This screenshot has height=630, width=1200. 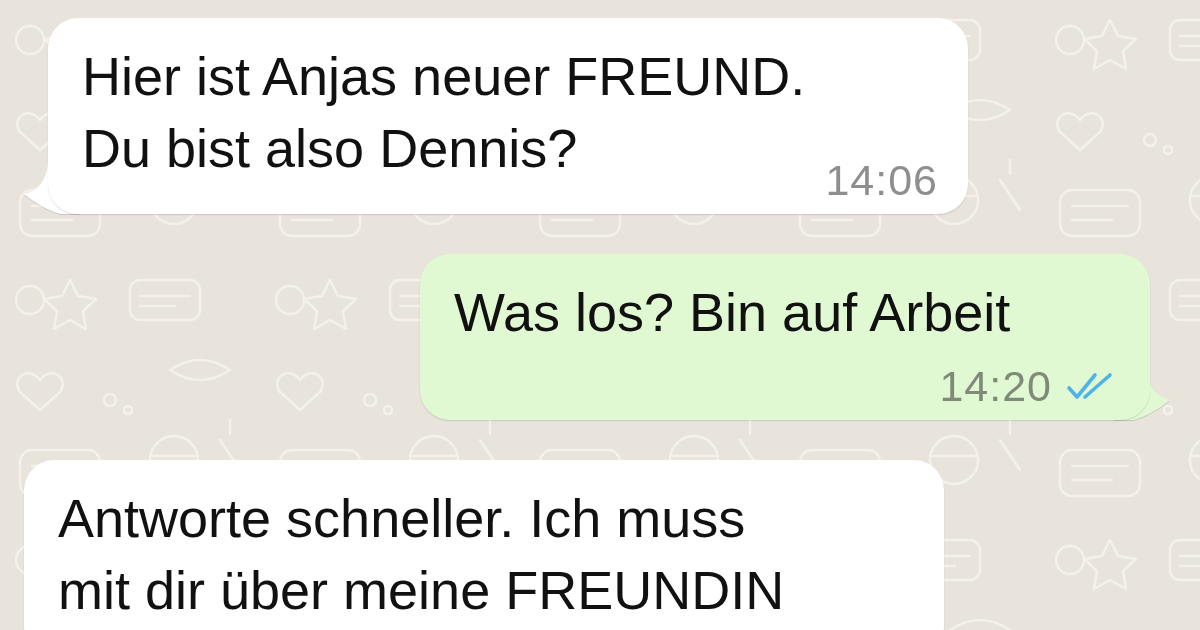 What do you see at coordinates (444, 112) in the screenshot?
I see `message-text: Hier ist Anjas neuer FREUND. Du bist also Dennis?` at bounding box center [444, 112].